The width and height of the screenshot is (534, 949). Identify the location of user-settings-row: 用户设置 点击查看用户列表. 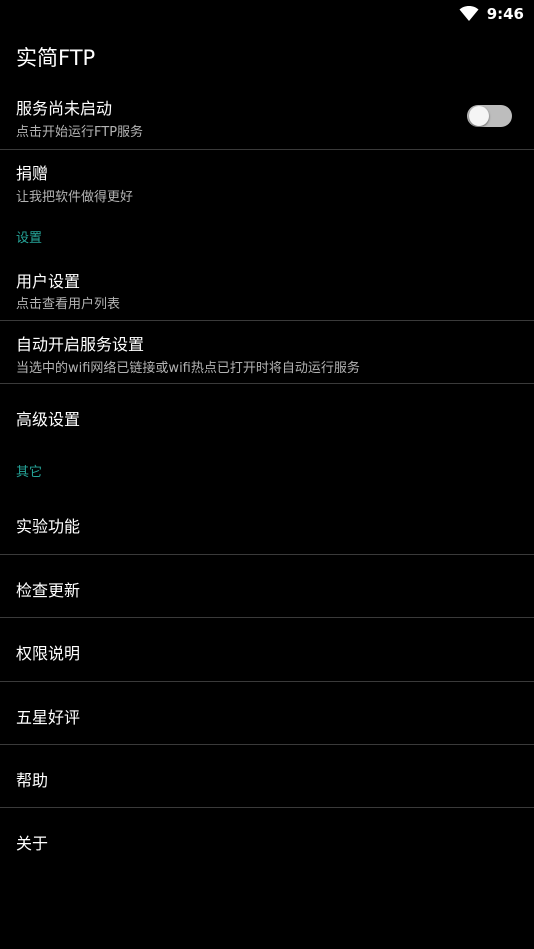
(267, 288).